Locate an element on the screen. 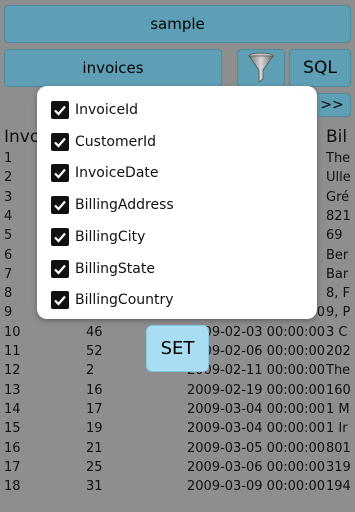 The height and width of the screenshot is (512, 355). column-option: InvoiceDate is located at coordinates (105, 173).